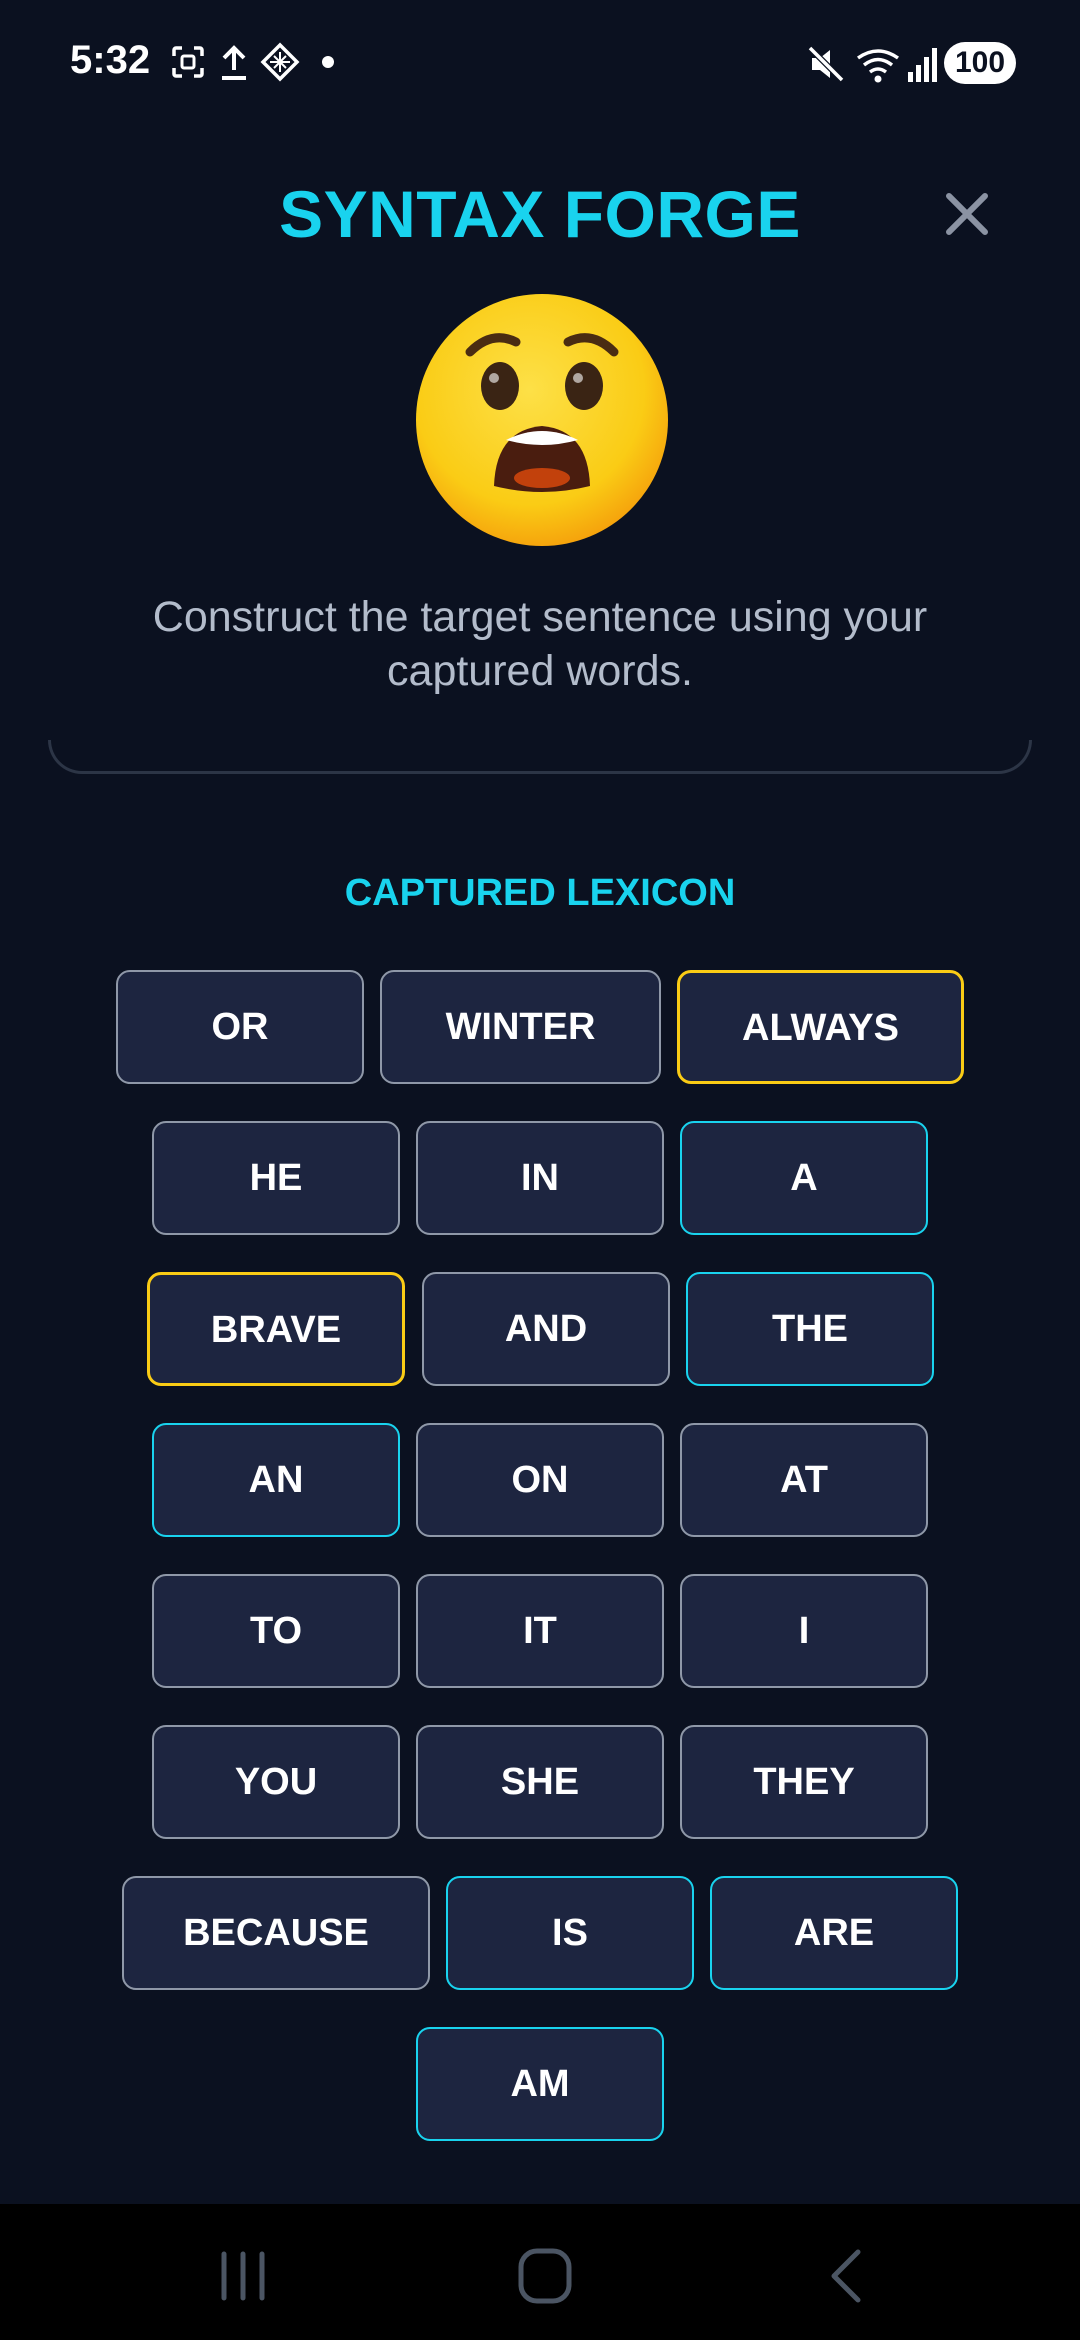  Describe the element at coordinates (804, 1178) in the screenshot. I see `word-tile-a: A` at that location.